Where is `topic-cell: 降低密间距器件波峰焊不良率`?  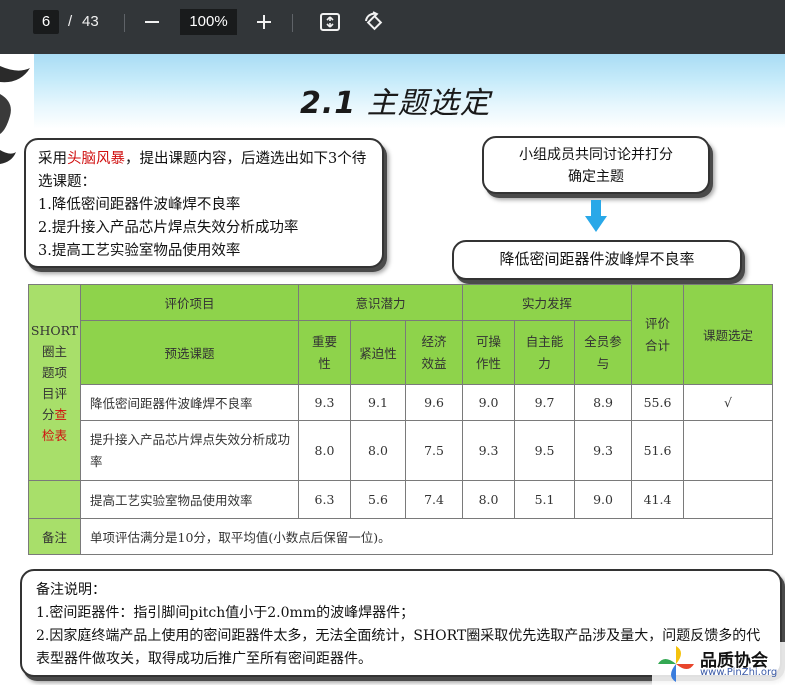
topic-cell: 降低密间距器件波峰焊不良率 is located at coordinates (189, 402).